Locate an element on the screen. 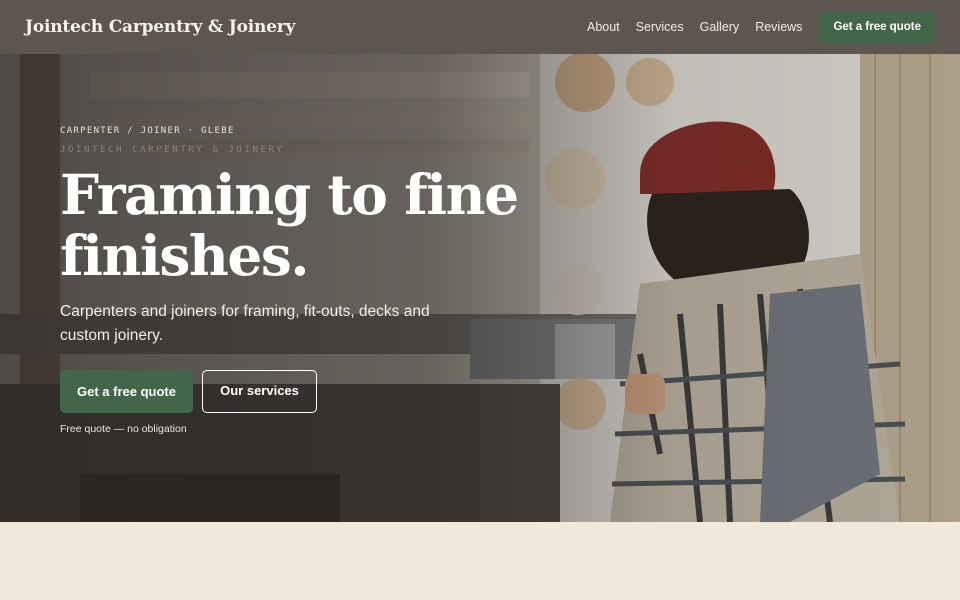  hero-sub-eyebrow: JOINTECH CARPENTRY & JOINERY is located at coordinates (172, 150).